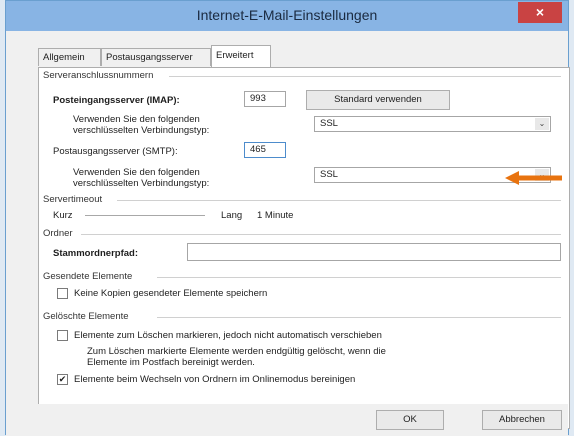 This screenshot has width=574, height=436. Describe the element at coordinates (265, 99) in the screenshot. I see `incoming-port-input: 993` at that location.